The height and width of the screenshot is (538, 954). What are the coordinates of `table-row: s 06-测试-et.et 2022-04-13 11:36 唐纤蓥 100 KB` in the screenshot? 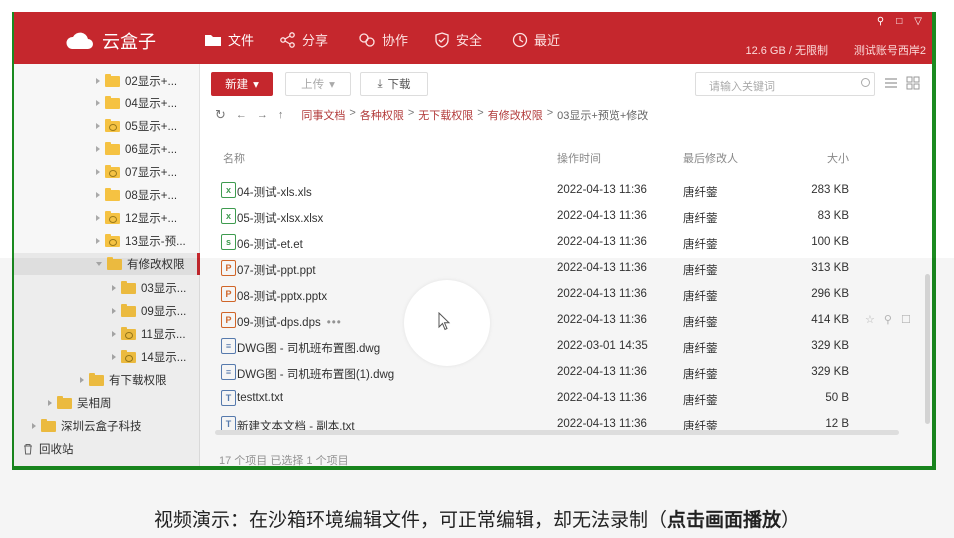 It's located at (567, 242).